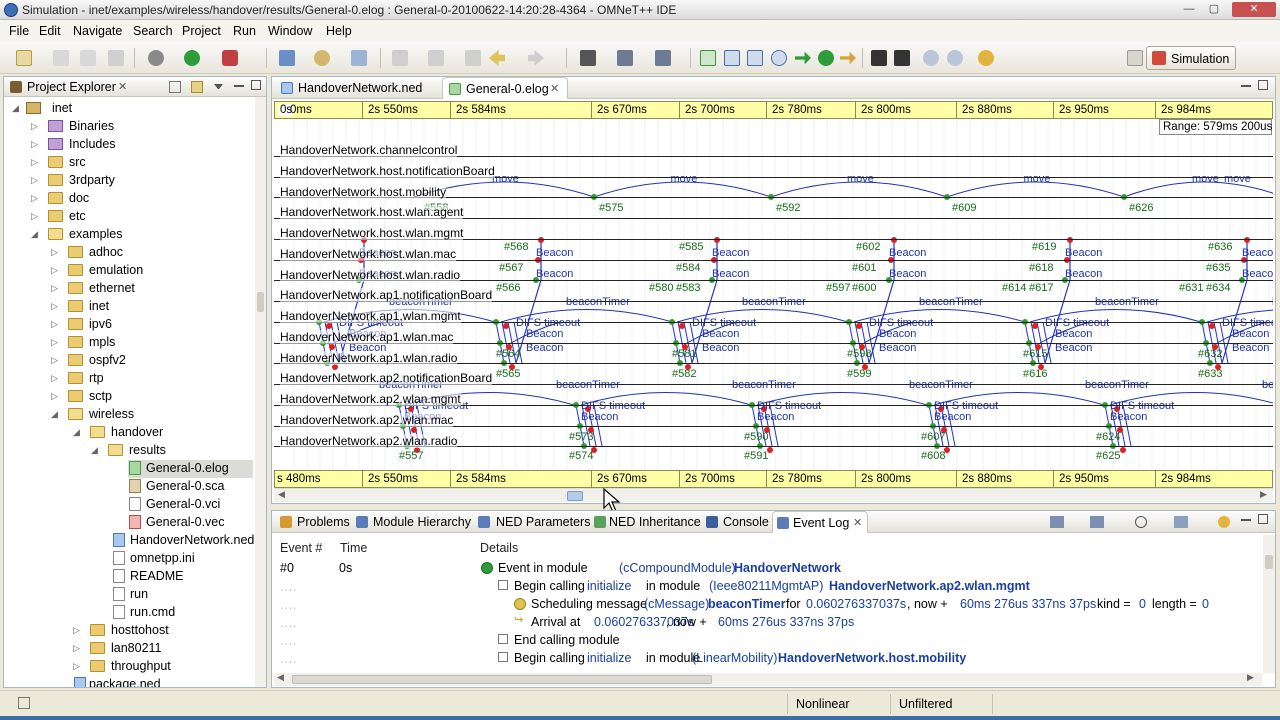 The width and height of the screenshot is (1280, 720). I want to click on save-all-icon, so click(88, 58).